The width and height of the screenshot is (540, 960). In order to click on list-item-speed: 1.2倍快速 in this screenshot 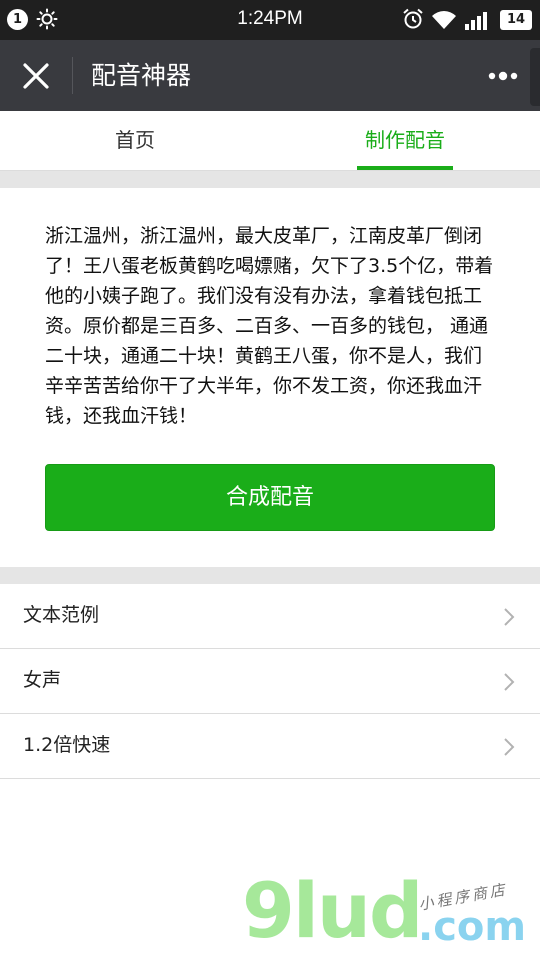, I will do `click(270, 746)`.